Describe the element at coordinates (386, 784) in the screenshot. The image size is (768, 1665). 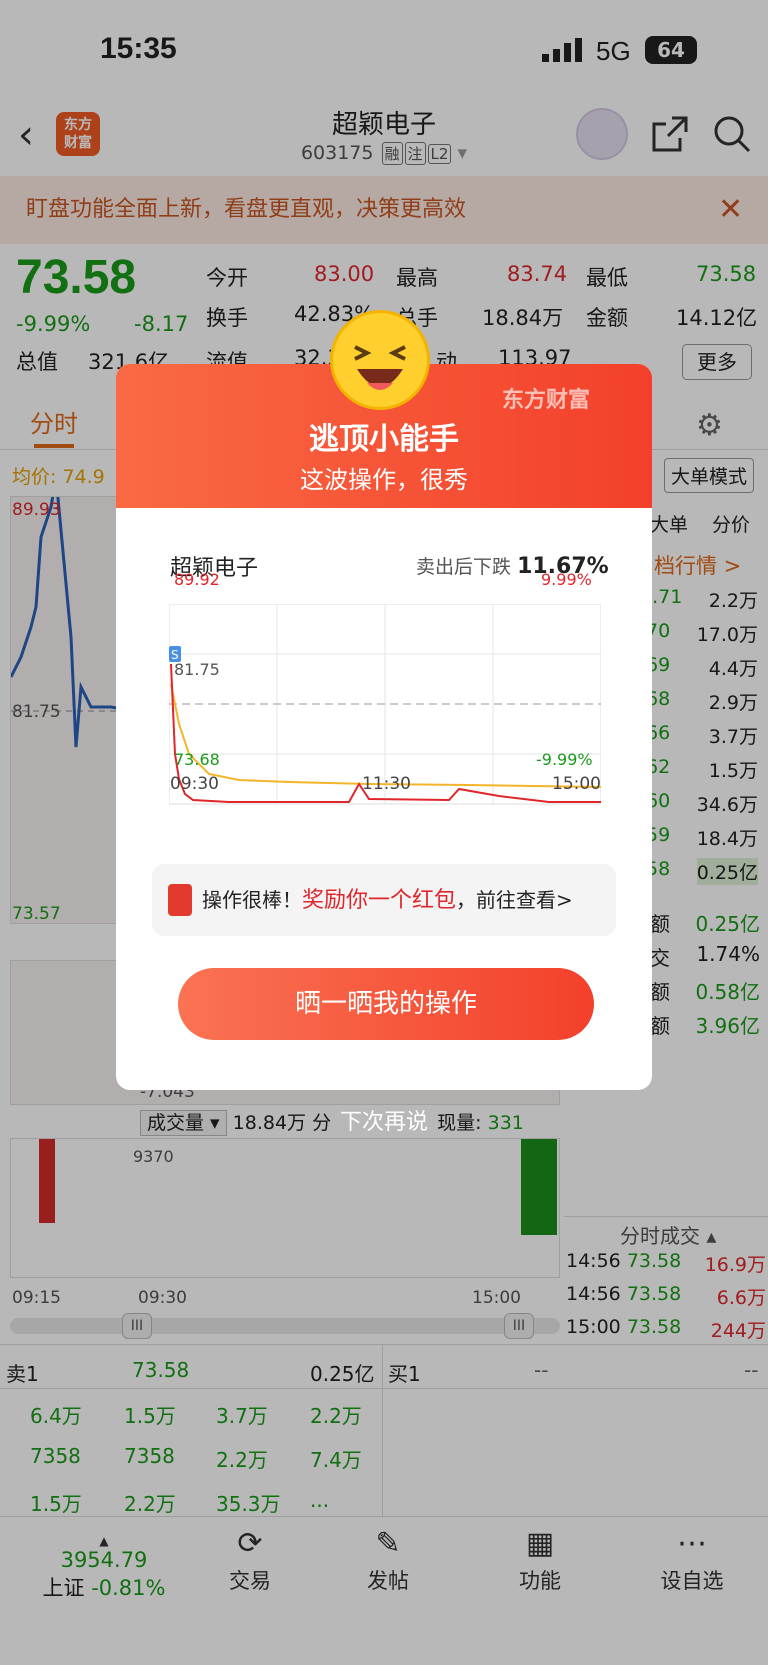
I see `modal-time-noon: 11:30` at that location.